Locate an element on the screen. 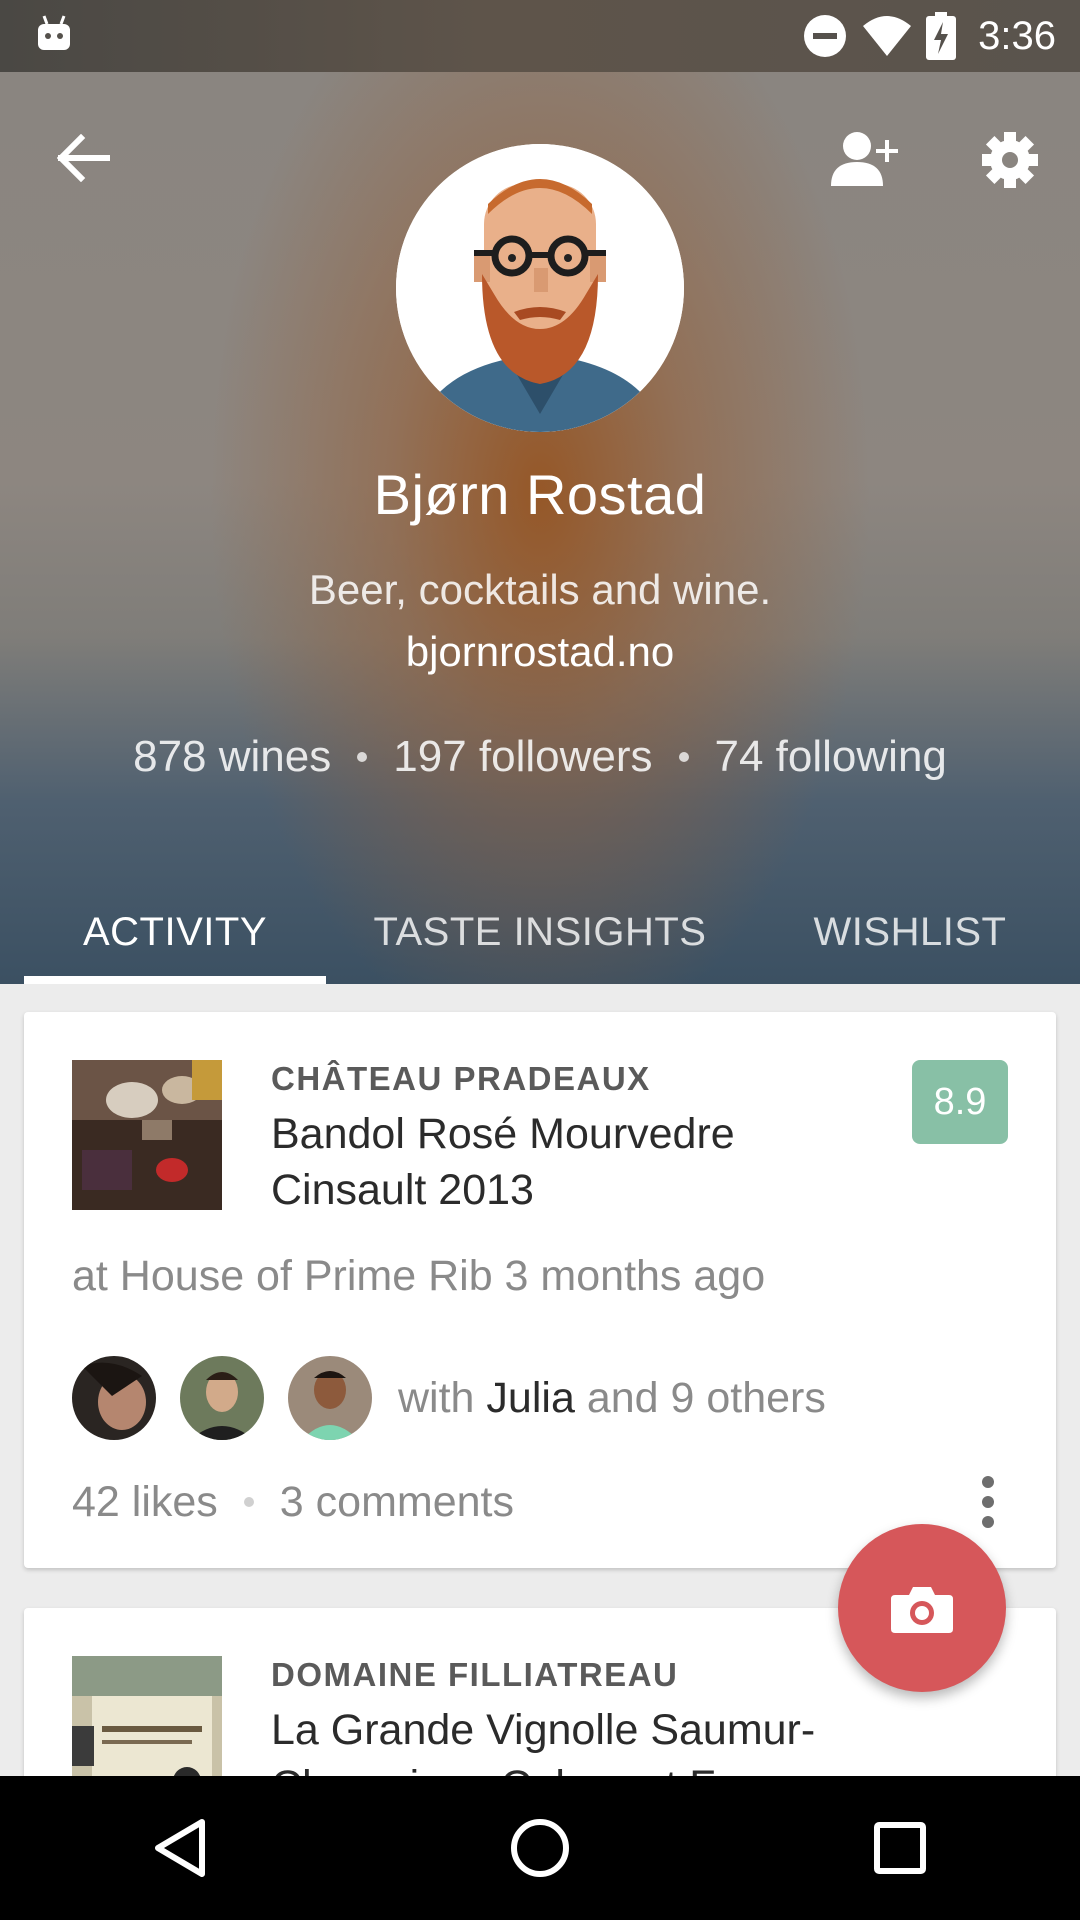 This screenshot has width=1080, height=1920. camera-fab-button is located at coordinates (922, 1608).